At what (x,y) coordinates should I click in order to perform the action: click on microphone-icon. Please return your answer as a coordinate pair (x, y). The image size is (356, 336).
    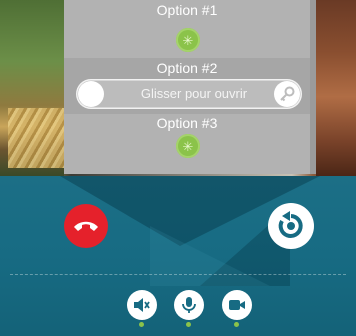
    Looking at the image, I should click on (189, 305).